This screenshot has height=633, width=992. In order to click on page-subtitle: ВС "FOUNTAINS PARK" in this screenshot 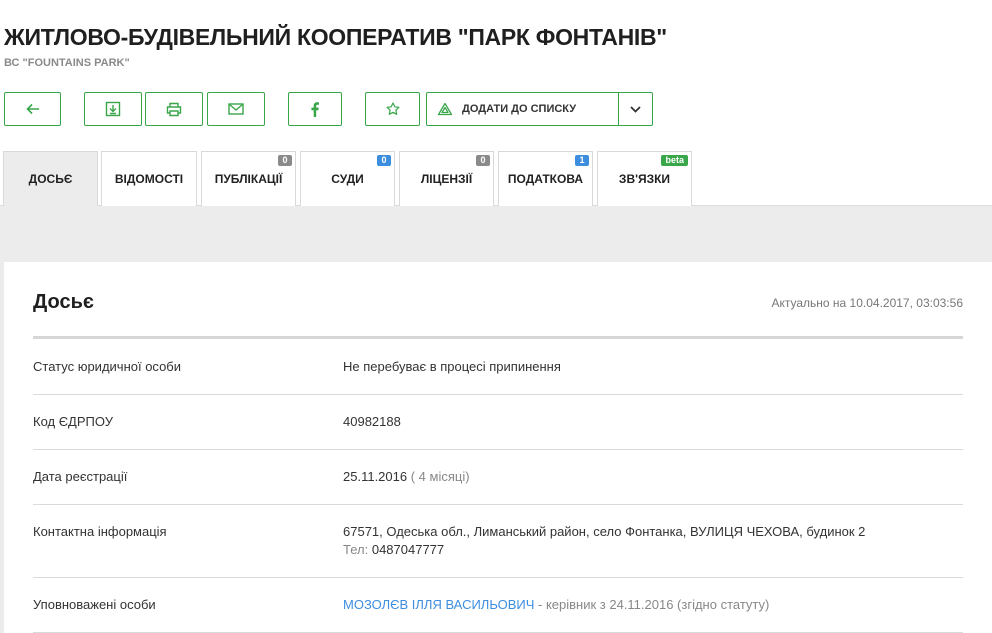, I will do `click(67, 63)`.